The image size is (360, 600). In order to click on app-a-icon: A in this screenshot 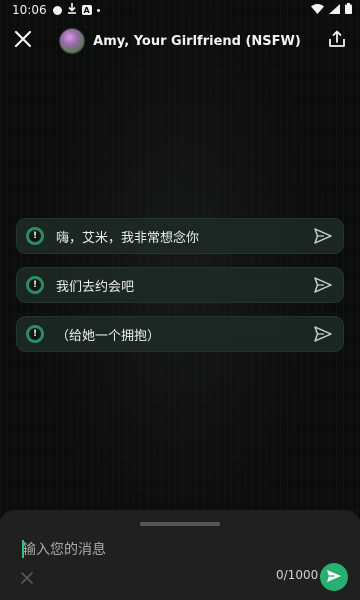, I will do `click(86, 10)`.